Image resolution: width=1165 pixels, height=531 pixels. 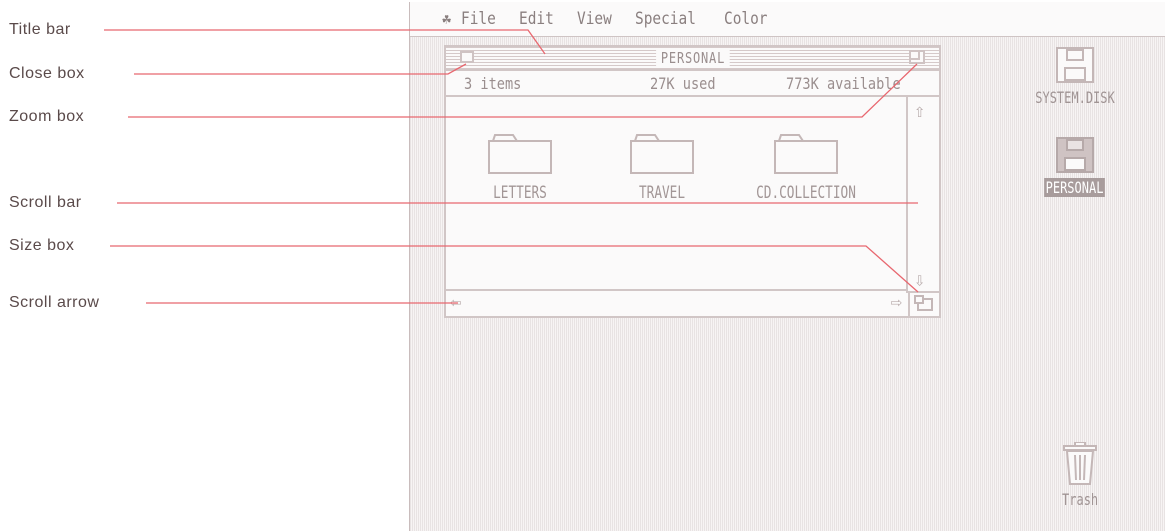 What do you see at coordinates (523, 90) in the screenshot?
I see `leader-zoom-box` at bounding box center [523, 90].